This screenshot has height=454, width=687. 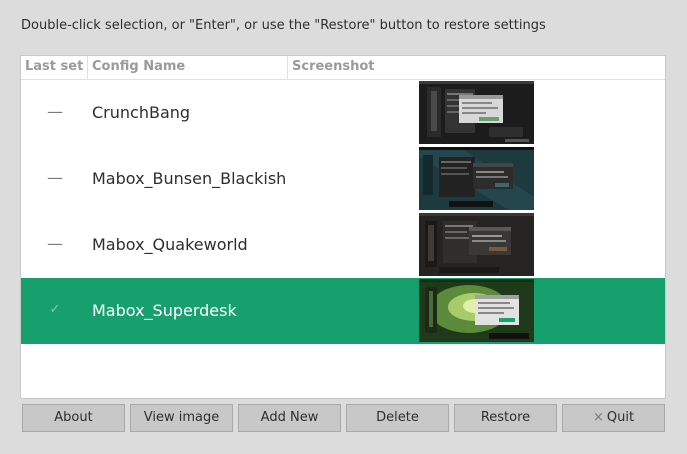 What do you see at coordinates (289, 418) in the screenshot?
I see `add-new-button: Add New` at bounding box center [289, 418].